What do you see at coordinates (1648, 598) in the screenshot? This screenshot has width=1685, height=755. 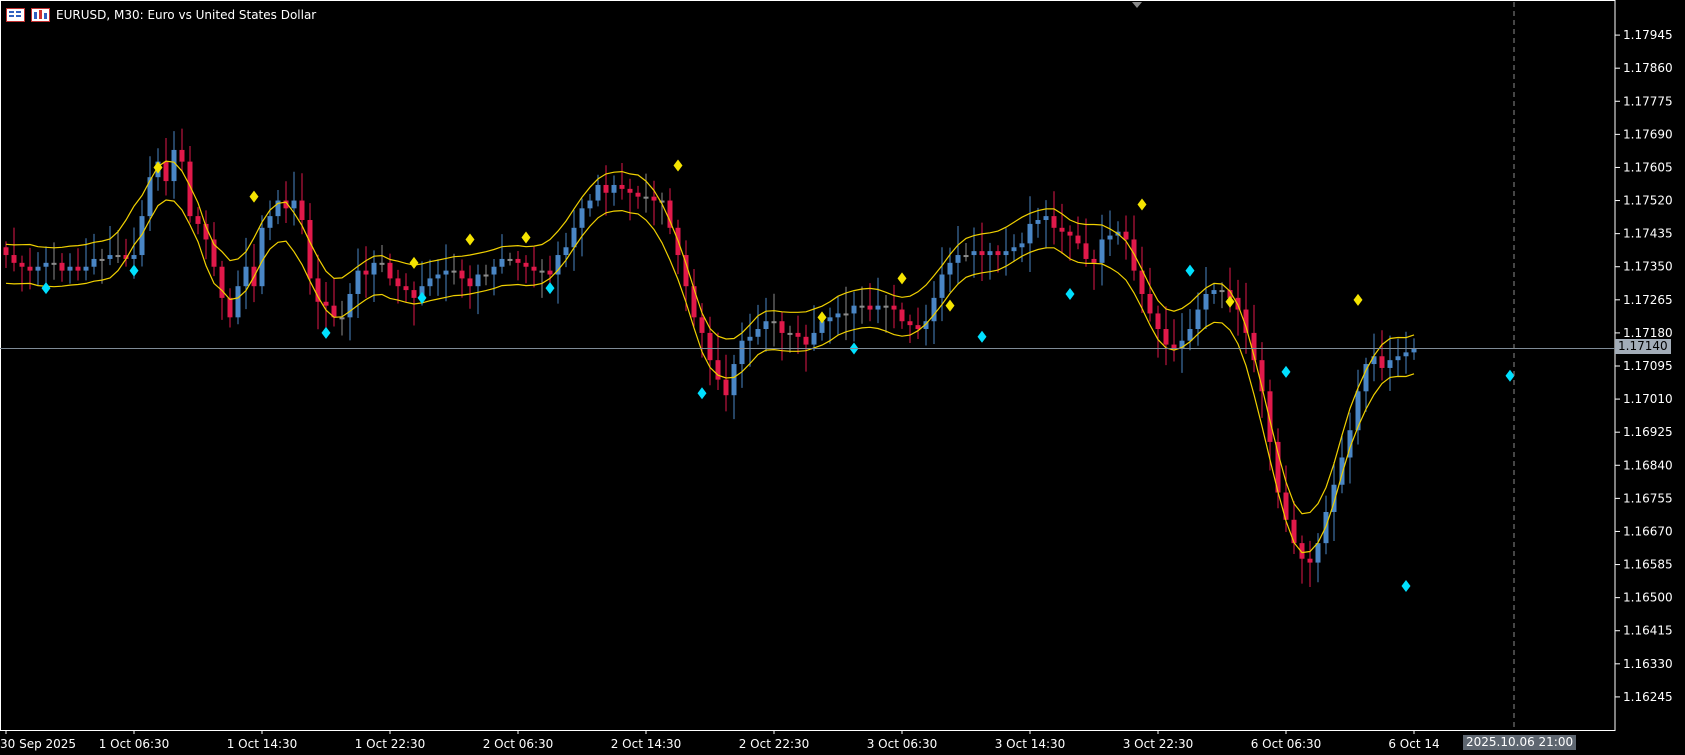 I see `y-tick-label: 1.16500` at bounding box center [1648, 598].